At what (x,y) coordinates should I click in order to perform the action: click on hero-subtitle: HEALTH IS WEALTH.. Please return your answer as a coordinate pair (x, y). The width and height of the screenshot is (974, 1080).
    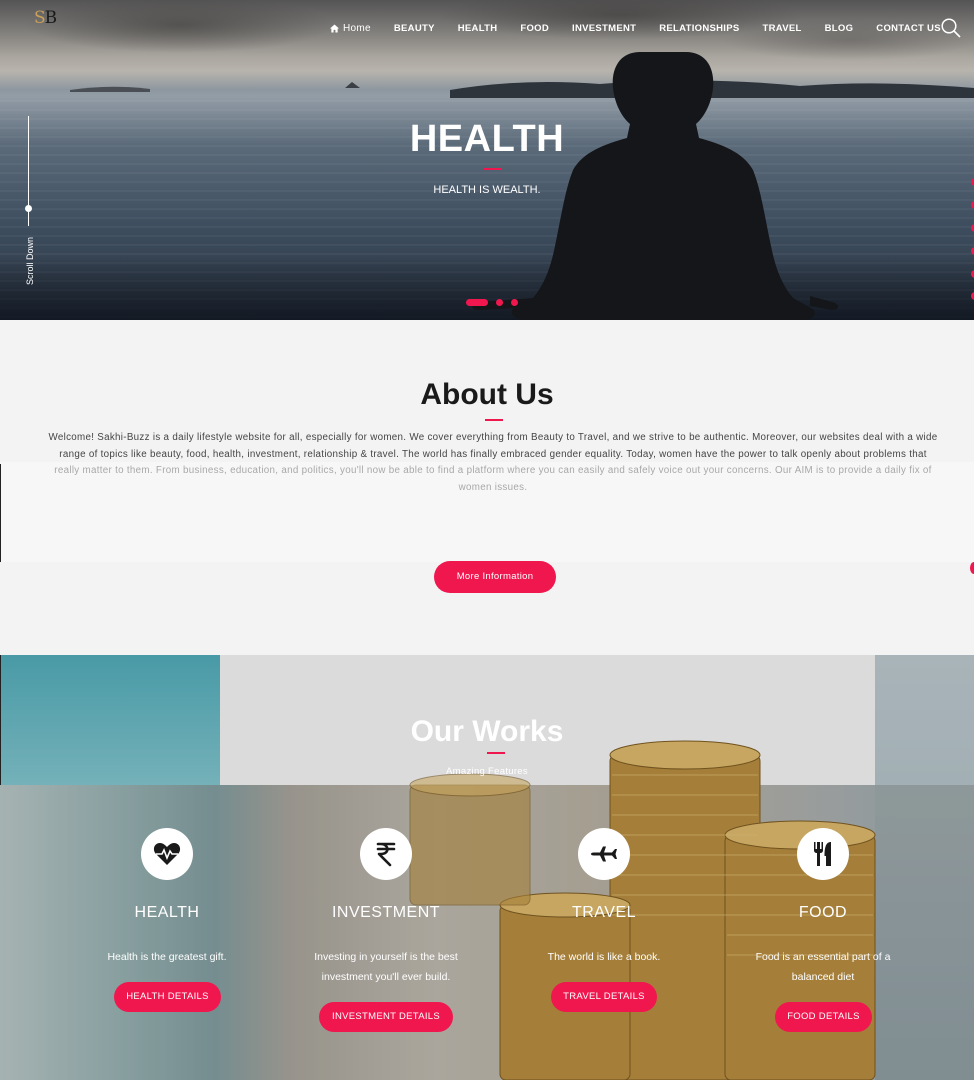
    Looking at the image, I should click on (487, 190).